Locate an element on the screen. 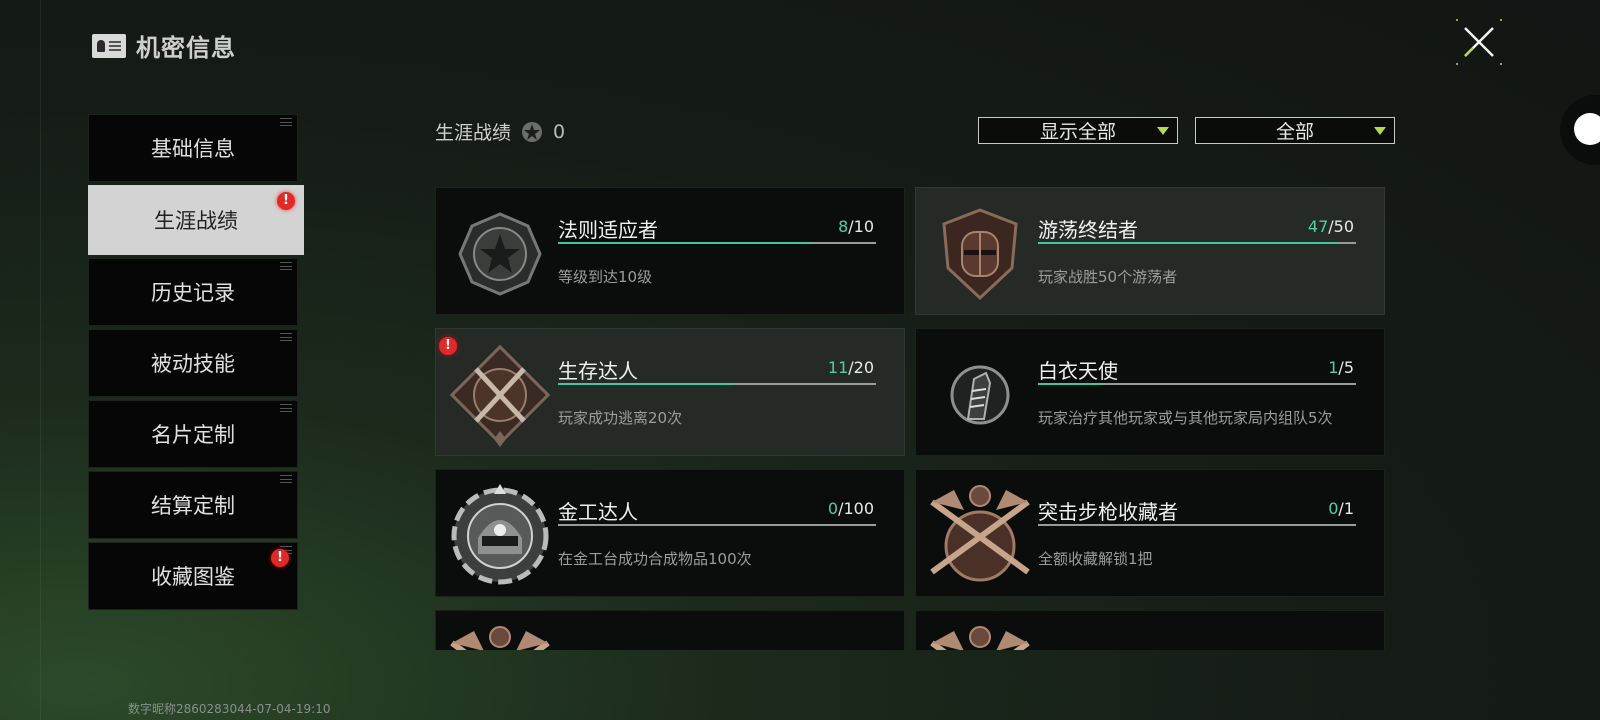  star-octagon-emblem is located at coordinates (500, 254).